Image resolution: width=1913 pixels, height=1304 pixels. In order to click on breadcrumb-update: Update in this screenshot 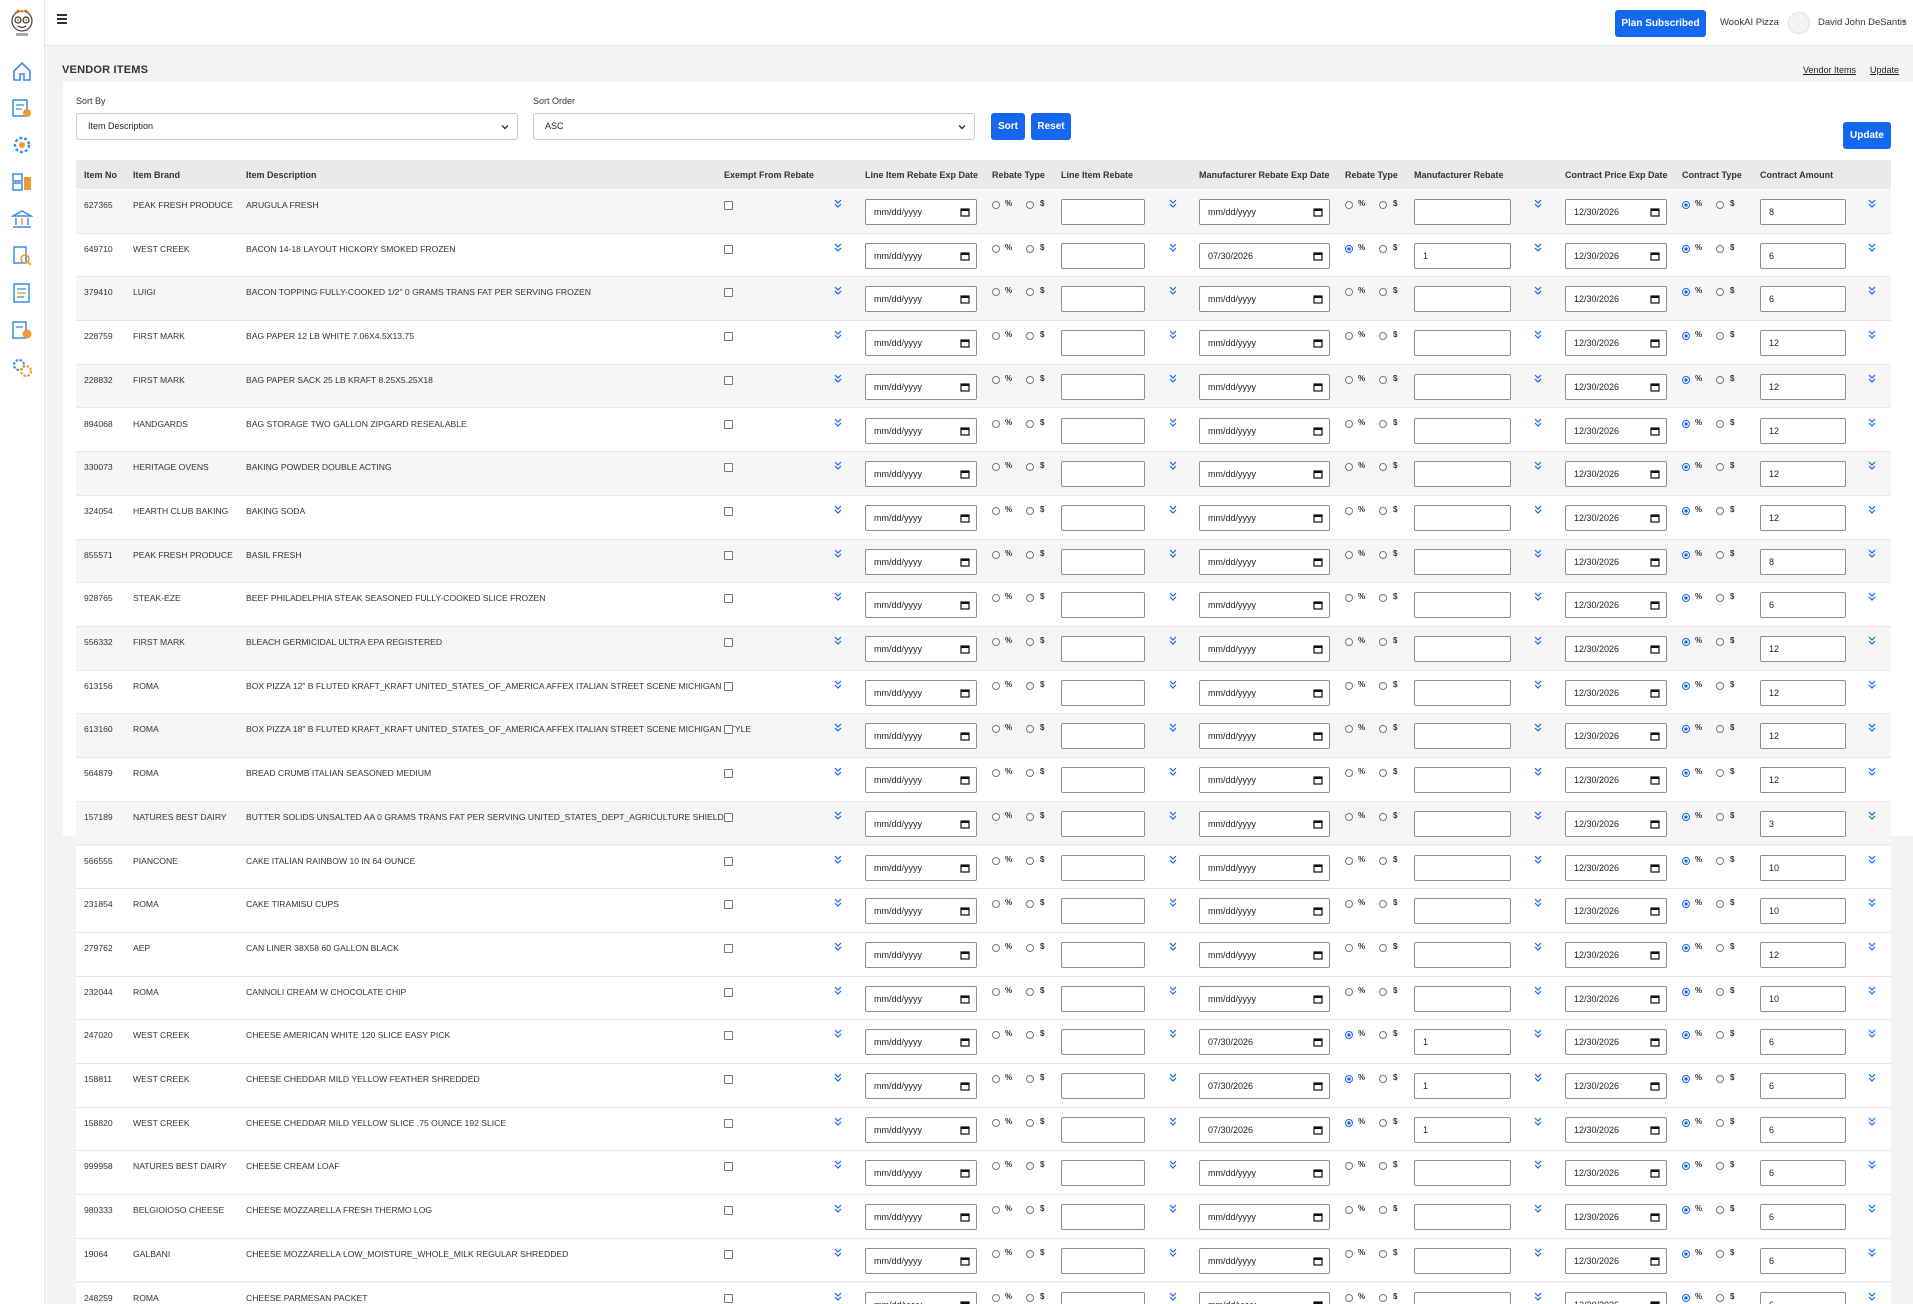, I will do `click(1884, 70)`.